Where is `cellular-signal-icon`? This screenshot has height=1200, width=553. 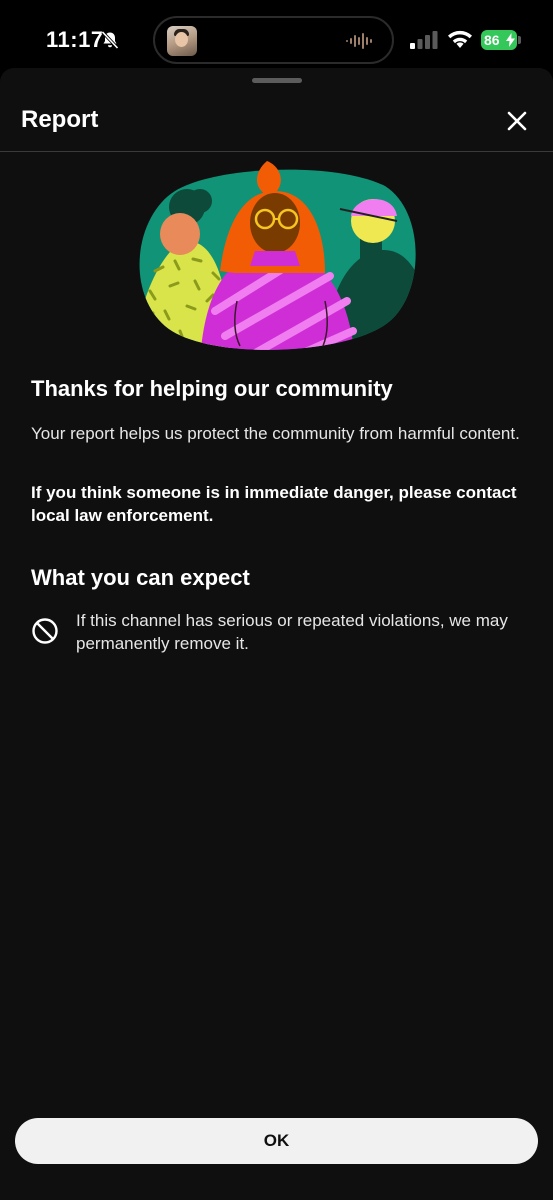 cellular-signal-icon is located at coordinates (424, 40).